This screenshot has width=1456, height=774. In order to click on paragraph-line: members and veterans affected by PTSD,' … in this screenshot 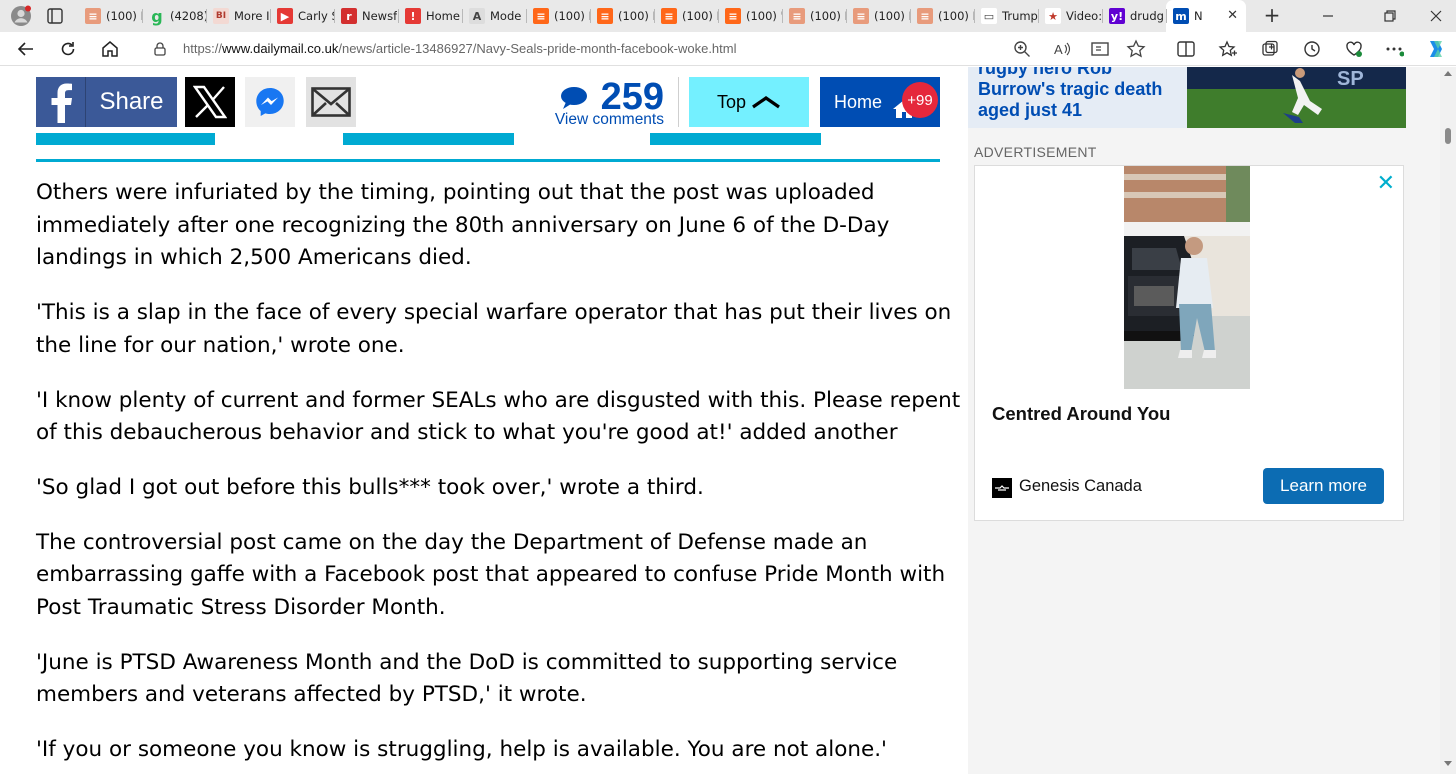, I will do `click(311, 695)`.